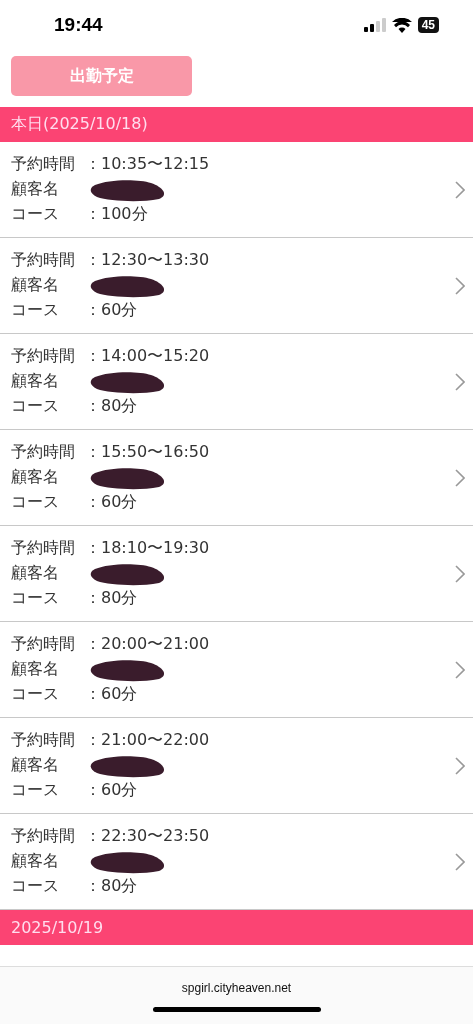 This screenshot has height=1024, width=473. I want to click on course-value: ：100分, so click(116, 214).